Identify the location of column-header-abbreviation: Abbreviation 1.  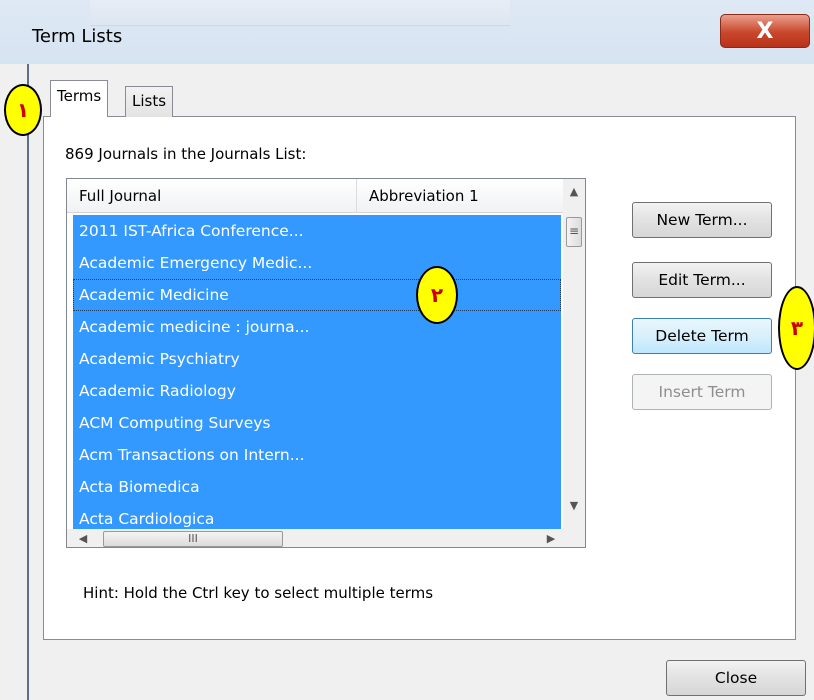
(460, 196).